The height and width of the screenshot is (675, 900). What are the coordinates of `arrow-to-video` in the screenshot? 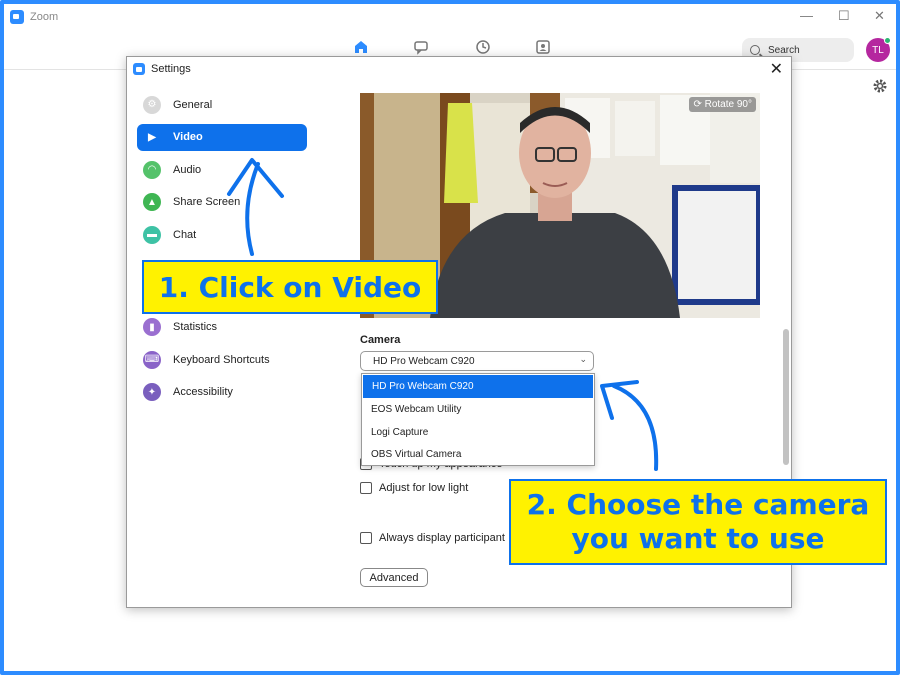 It's located at (252, 209).